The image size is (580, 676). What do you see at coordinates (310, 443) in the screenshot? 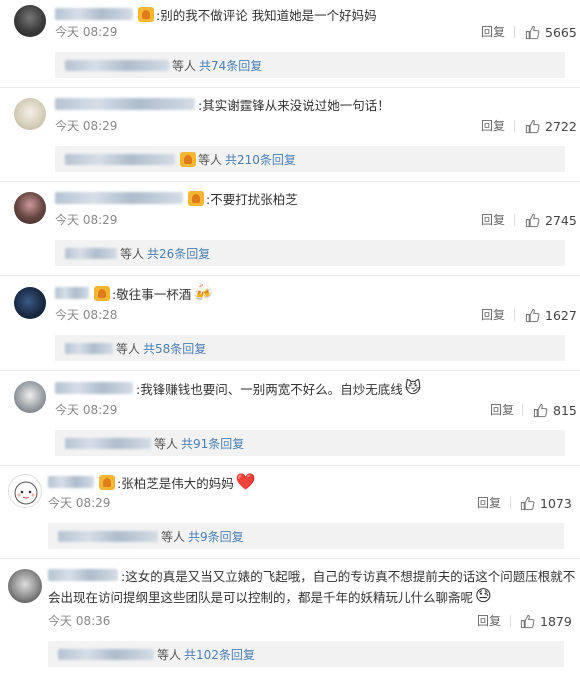
I see `sub-replies: 等人 共91条回复` at bounding box center [310, 443].